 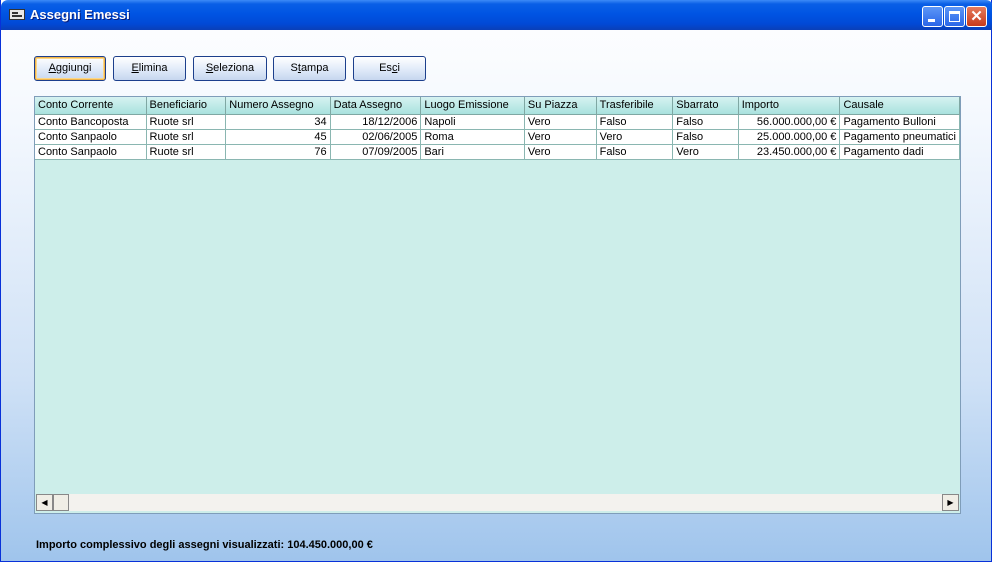 I want to click on select-button: Seleziona, so click(x=230, y=68).